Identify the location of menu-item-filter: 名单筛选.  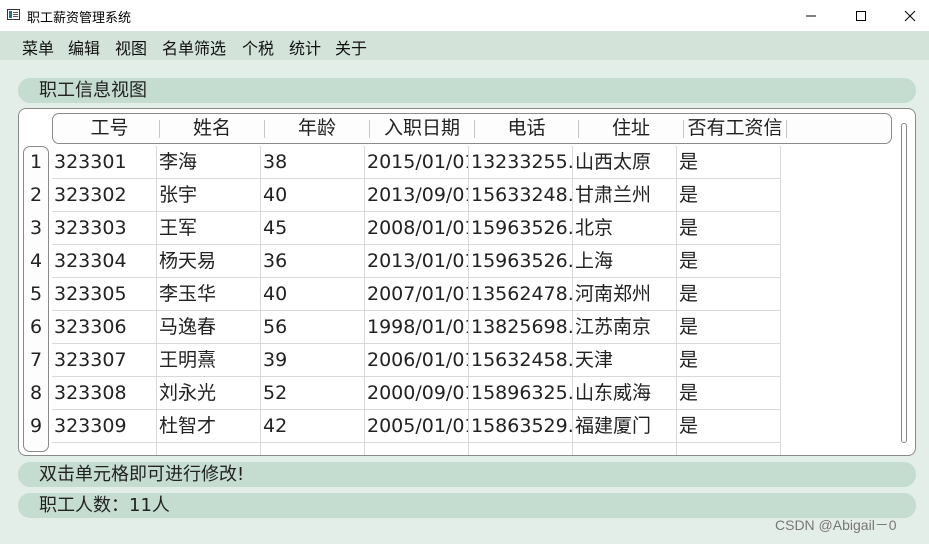
(194, 47).